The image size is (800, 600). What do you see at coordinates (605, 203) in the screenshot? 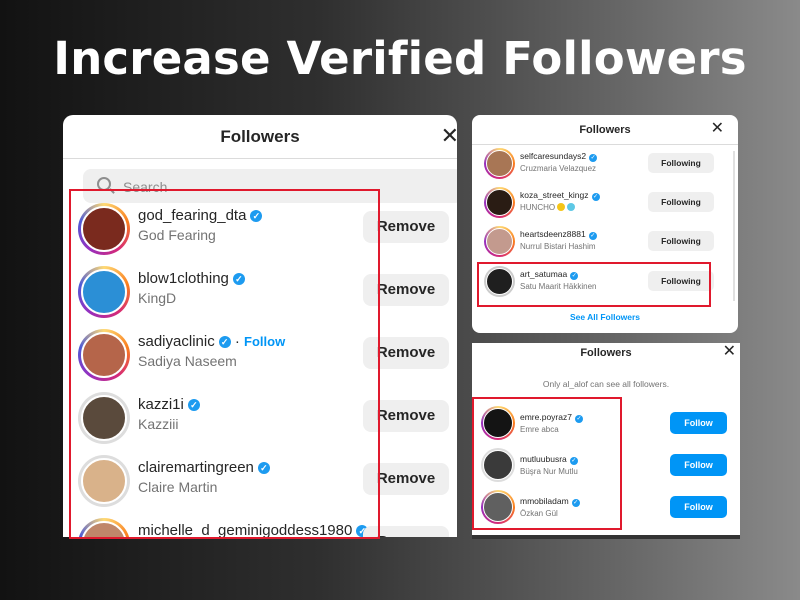
I see `list-item: koza_street_kingz ✓ HUNCHO Following` at bounding box center [605, 203].